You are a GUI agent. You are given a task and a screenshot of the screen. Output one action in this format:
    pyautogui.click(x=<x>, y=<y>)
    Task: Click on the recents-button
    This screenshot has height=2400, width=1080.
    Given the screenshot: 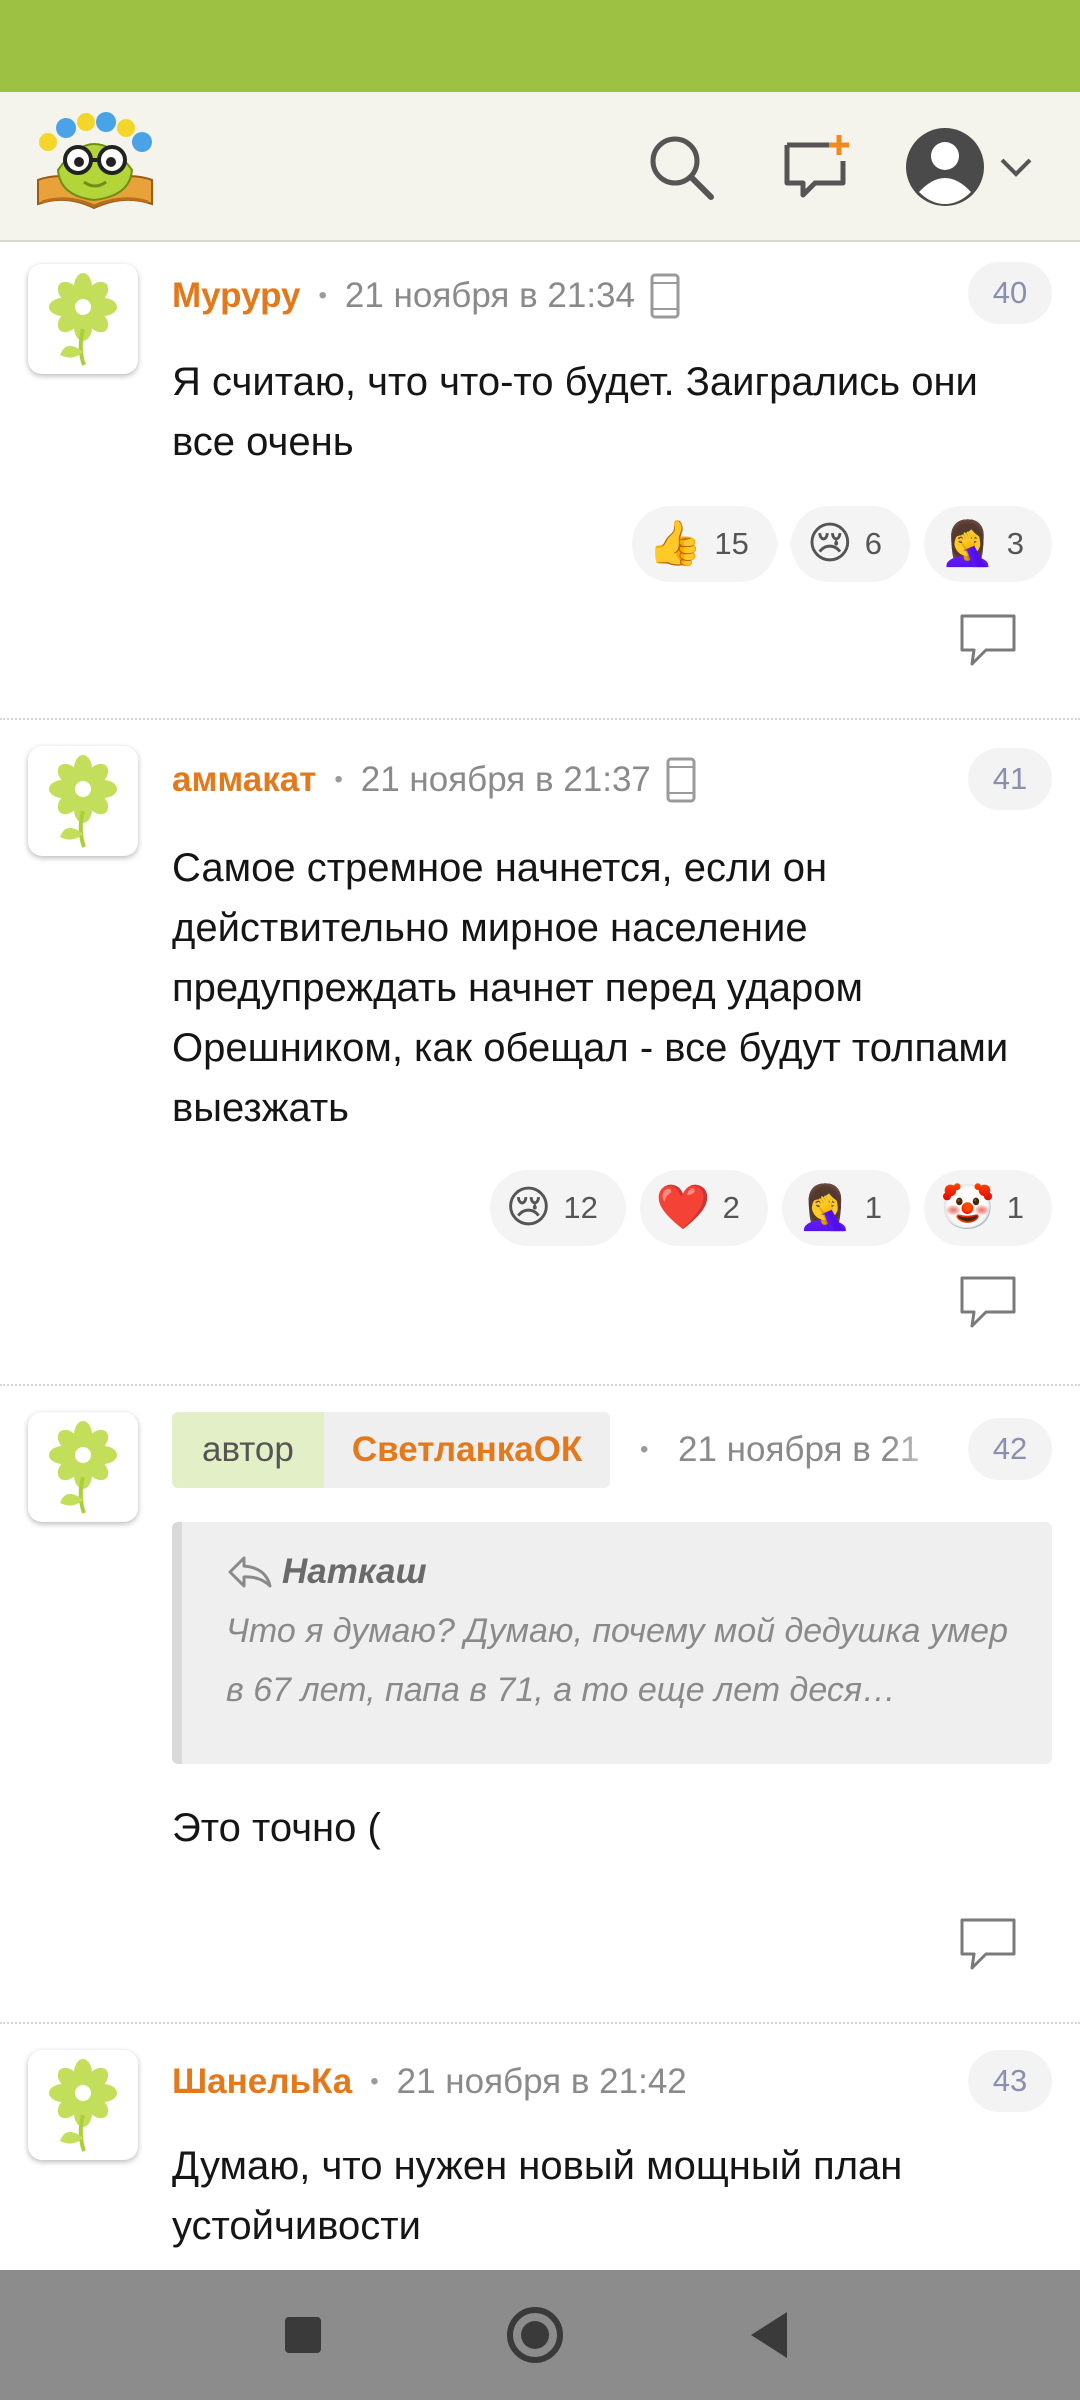 What is the action you would take?
    pyautogui.click(x=303, y=2335)
    